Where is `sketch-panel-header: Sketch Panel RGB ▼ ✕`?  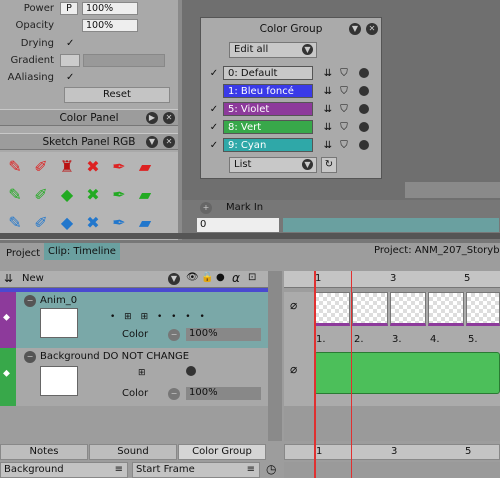 sketch-panel-header: Sketch Panel RGB ▼ ✕ is located at coordinates (89, 141).